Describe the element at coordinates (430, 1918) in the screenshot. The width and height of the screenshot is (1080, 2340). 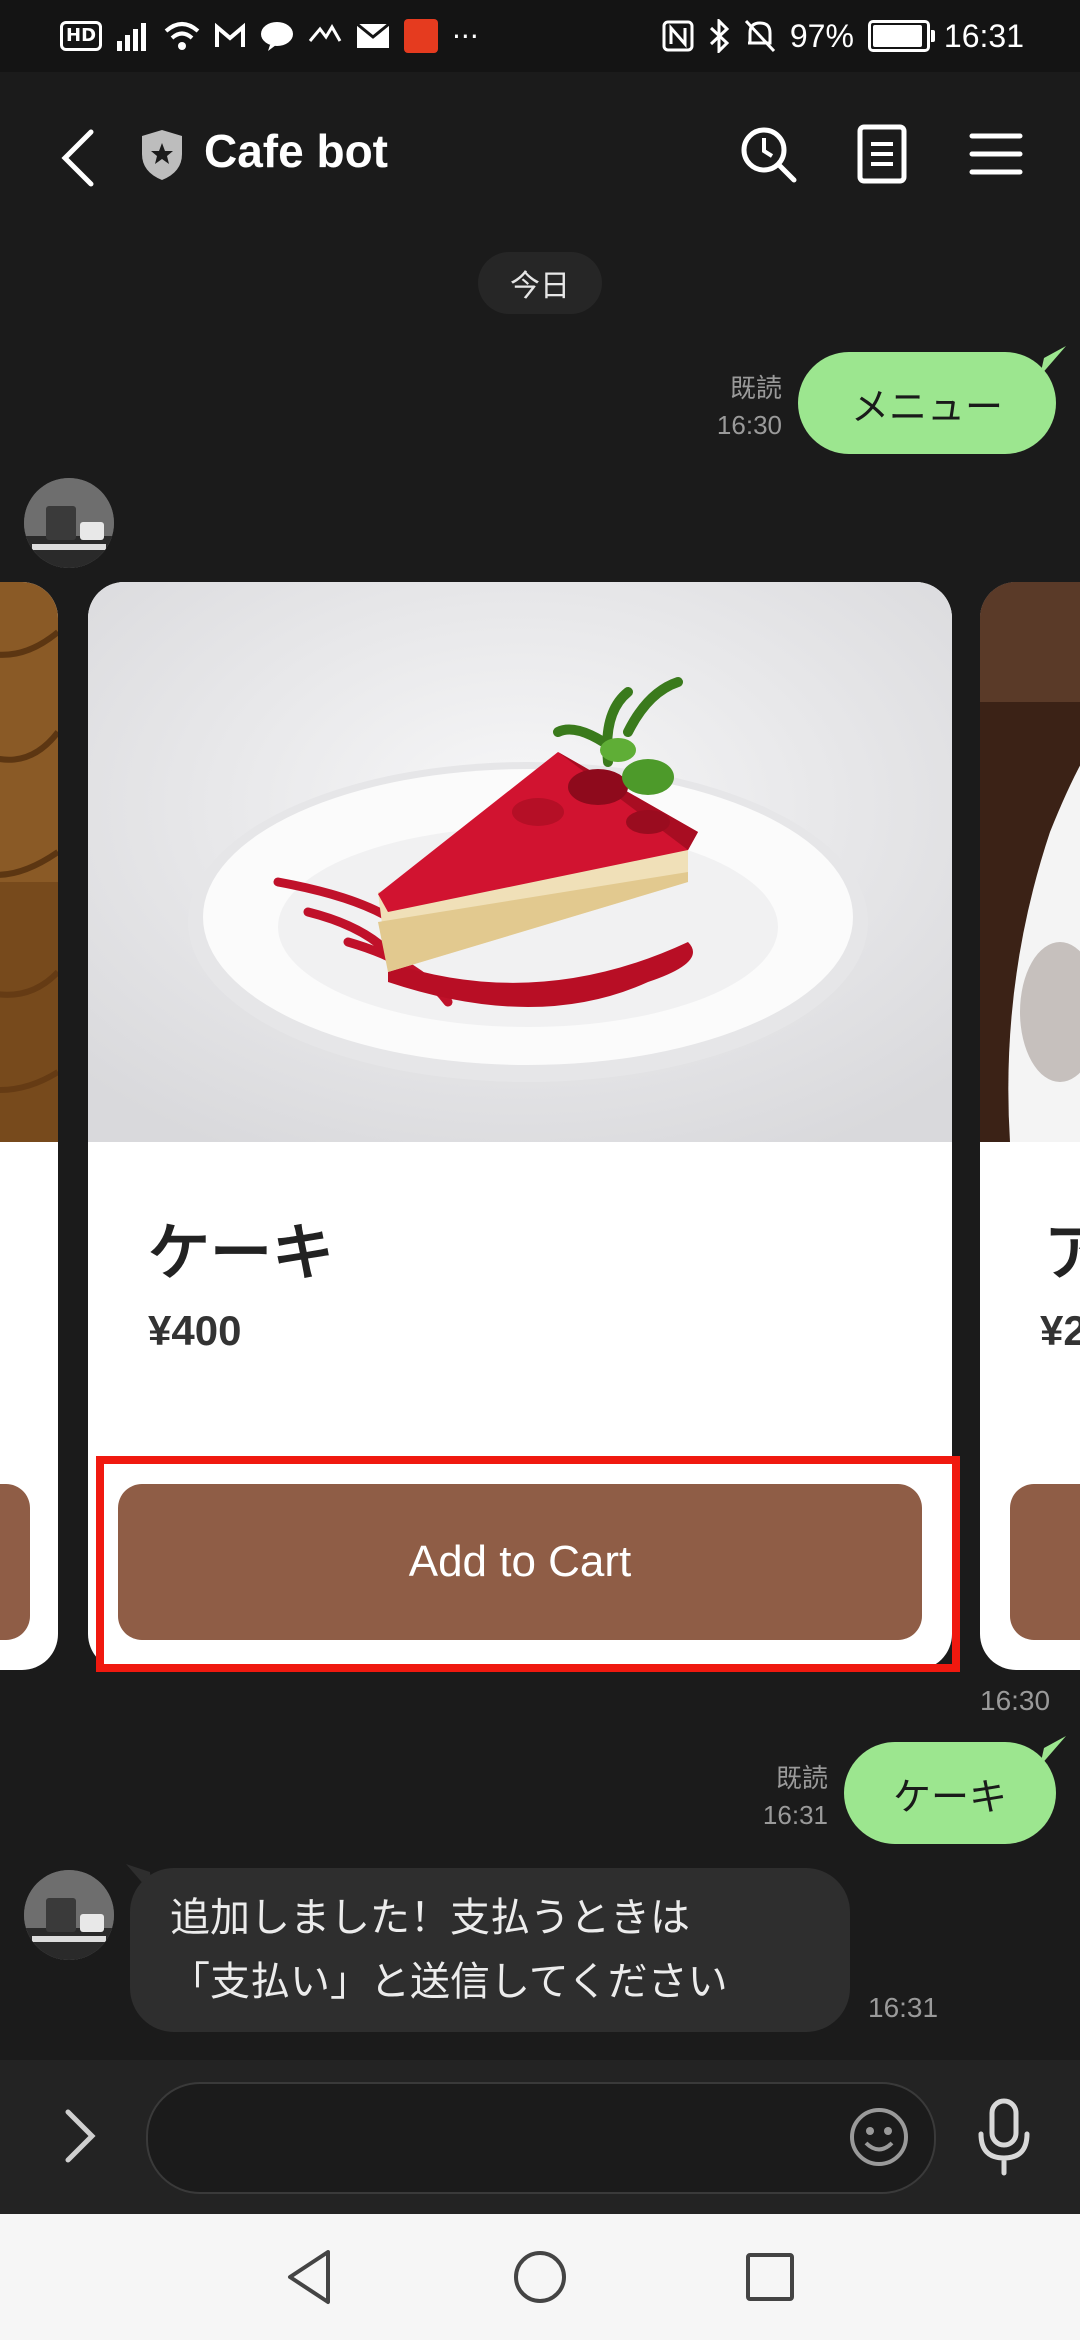
I see `bot-message-line: 追加しました！支払うときは` at that location.